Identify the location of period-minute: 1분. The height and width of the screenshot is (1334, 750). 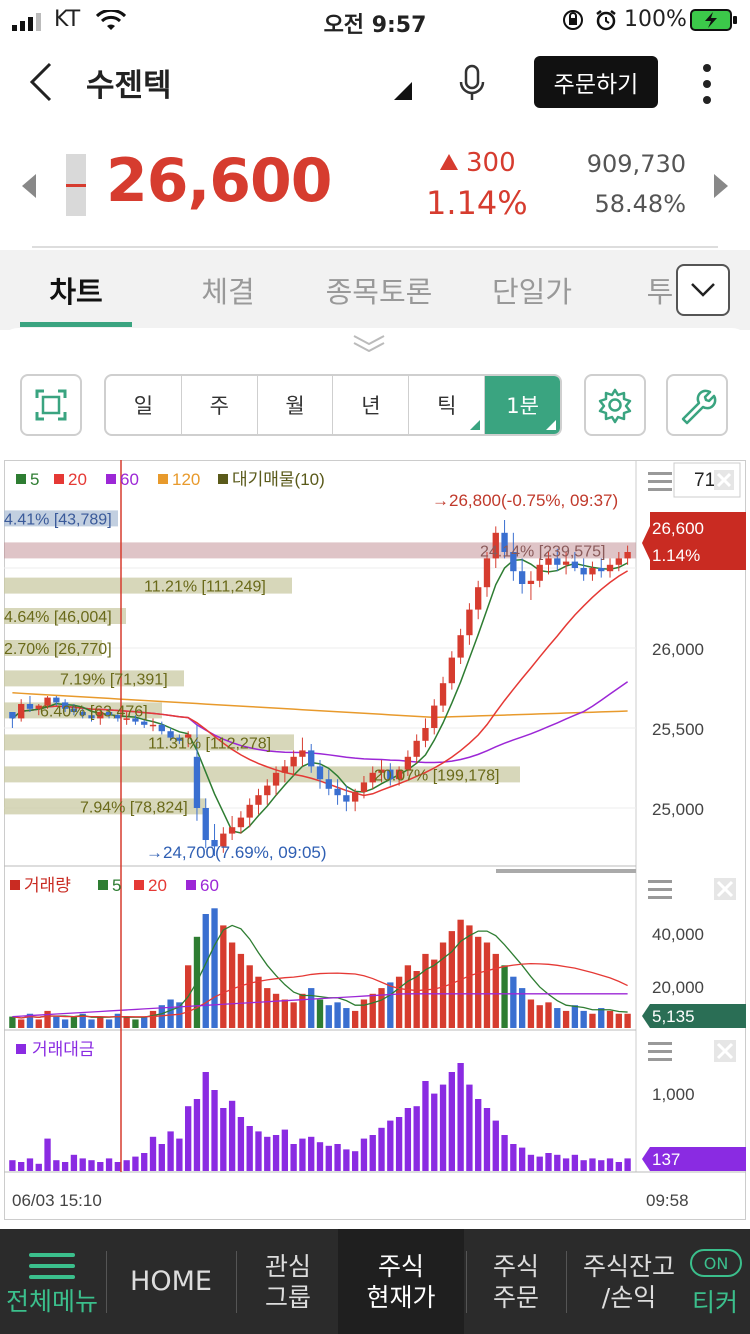
(522, 405).